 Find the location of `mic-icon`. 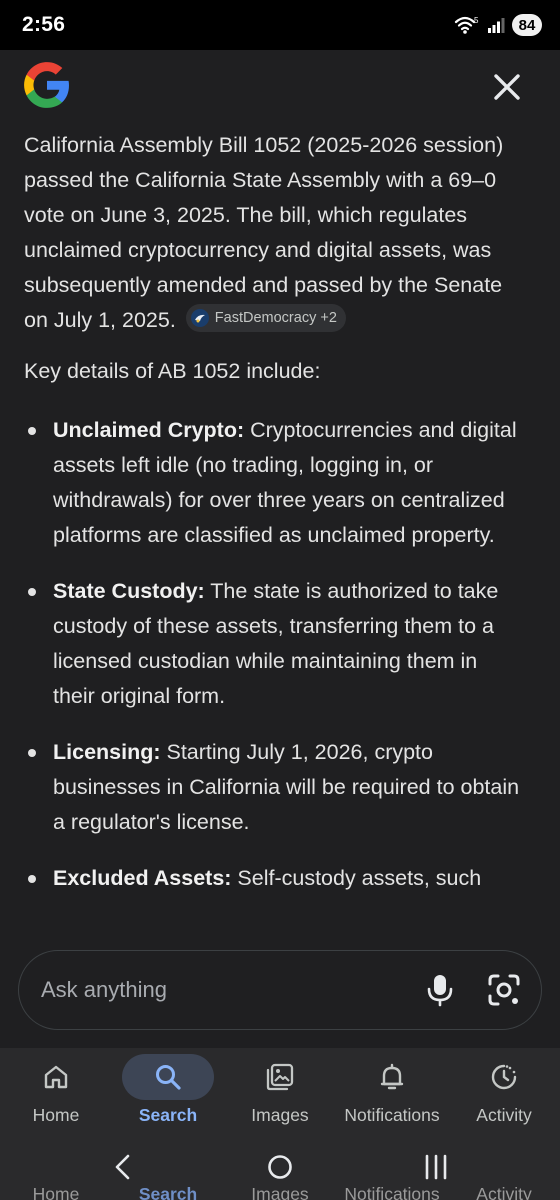

mic-icon is located at coordinates (440, 990).